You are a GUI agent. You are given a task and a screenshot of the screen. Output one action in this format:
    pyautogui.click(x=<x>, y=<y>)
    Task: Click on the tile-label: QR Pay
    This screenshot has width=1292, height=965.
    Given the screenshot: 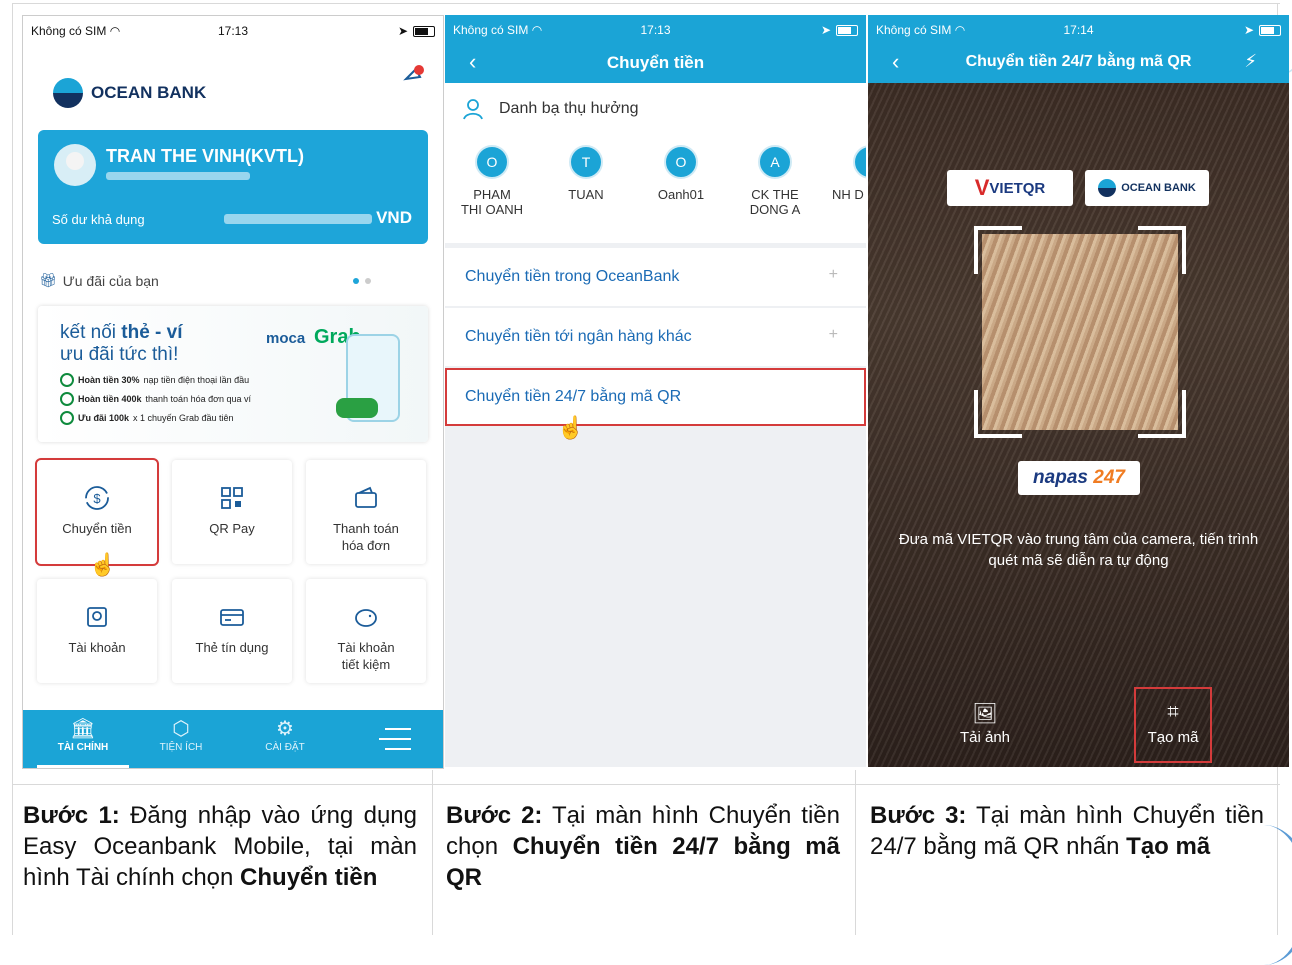 What is the action you would take?
    pyautogui.click(x=232, y=528)
    